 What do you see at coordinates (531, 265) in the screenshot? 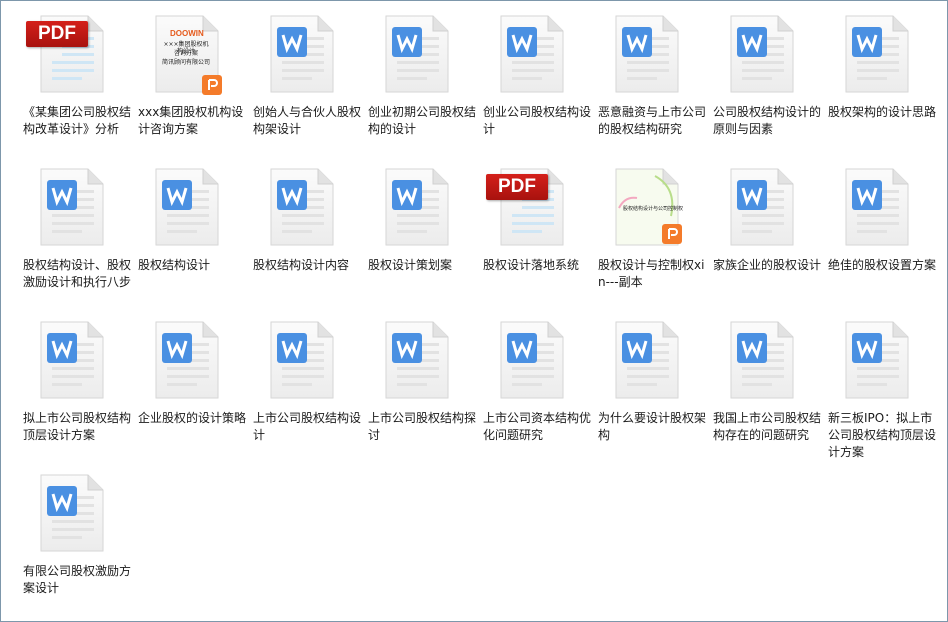
I see `file-name-label: 股权设计落地系统` at bounding box center [531, 265].